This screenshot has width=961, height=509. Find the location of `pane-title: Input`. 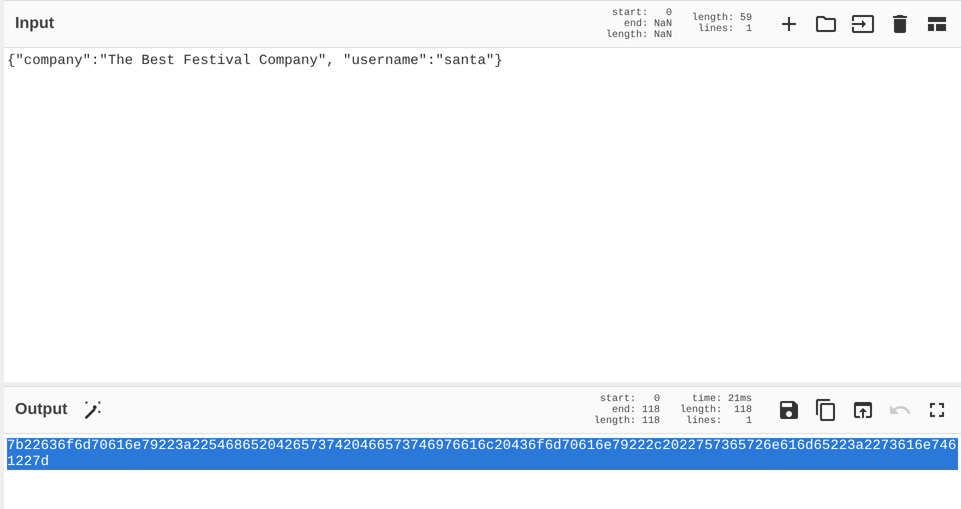

pane-title: Input is located at coordinates (34, 24).